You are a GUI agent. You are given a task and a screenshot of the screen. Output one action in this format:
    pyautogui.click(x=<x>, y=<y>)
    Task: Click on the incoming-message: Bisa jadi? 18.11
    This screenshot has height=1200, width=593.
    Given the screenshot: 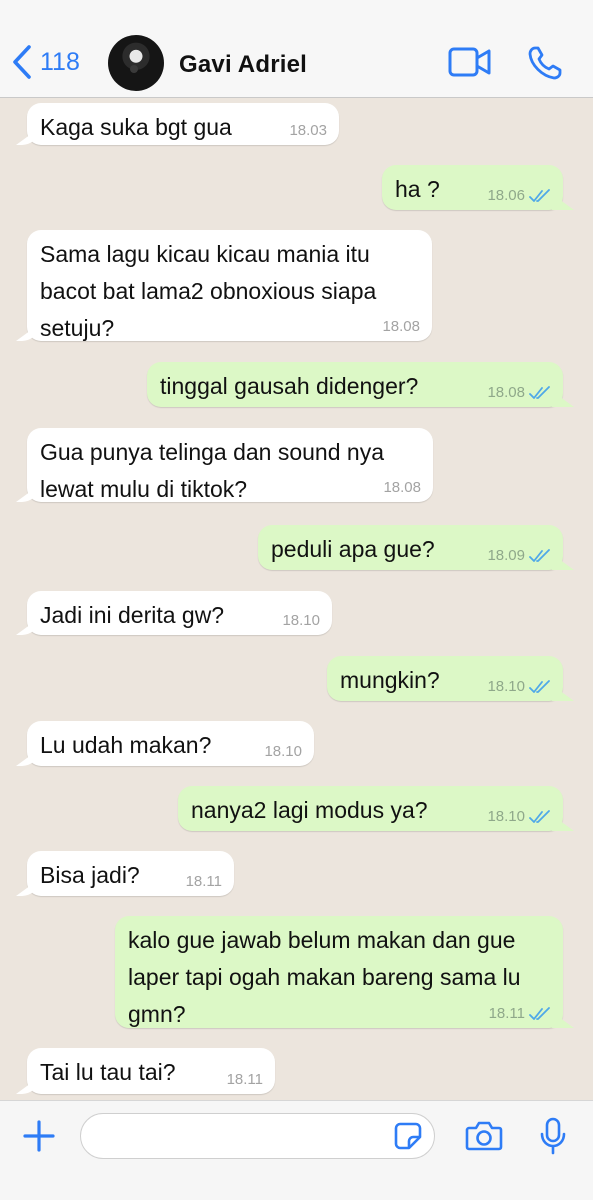 What is the action you would take?
    pyautogui.click(x=130, y=873)
    